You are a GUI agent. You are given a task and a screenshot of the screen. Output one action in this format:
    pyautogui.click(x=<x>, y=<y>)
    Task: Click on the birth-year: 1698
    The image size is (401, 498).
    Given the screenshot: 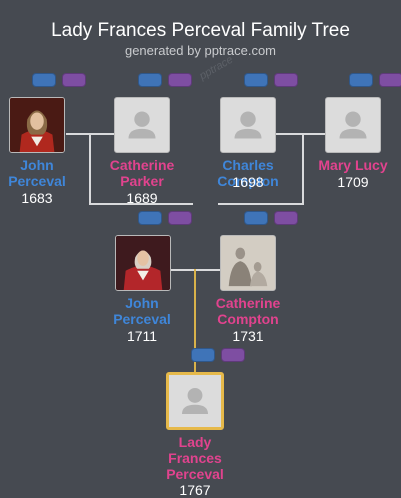 What is the action you would take?
    pyautogui.click(x=248, y=182)
    